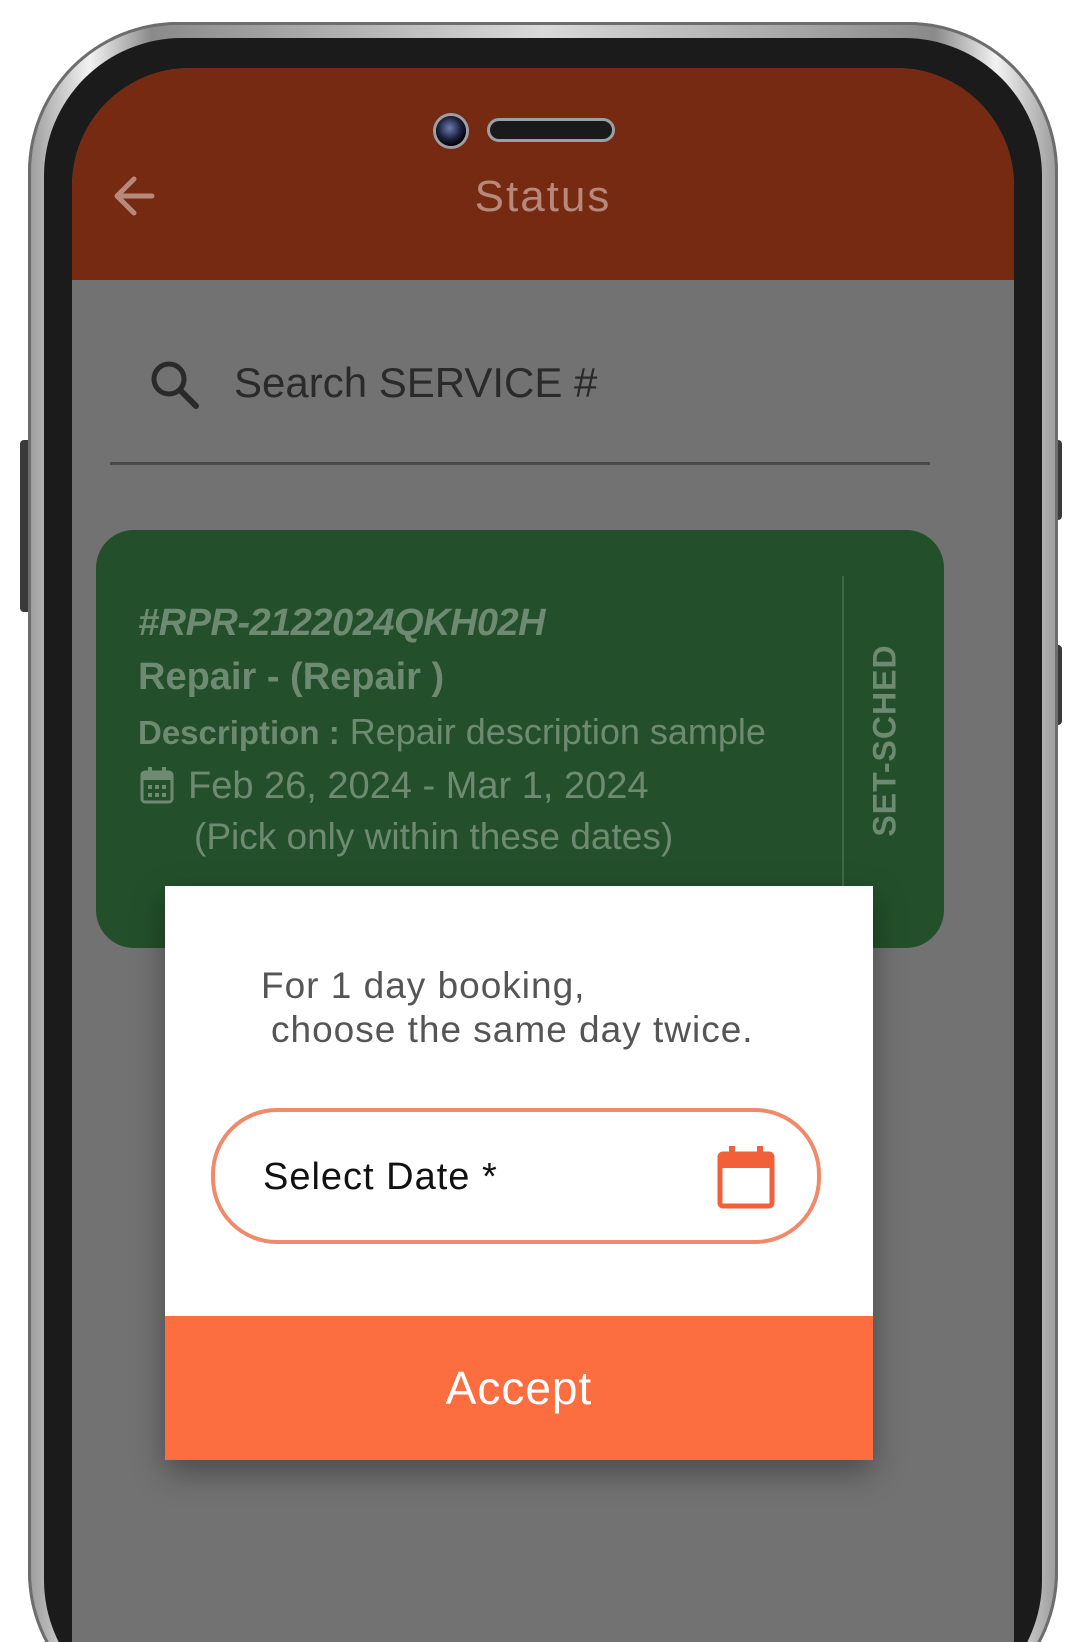  I want to click on search-underline, so click(520, 463).